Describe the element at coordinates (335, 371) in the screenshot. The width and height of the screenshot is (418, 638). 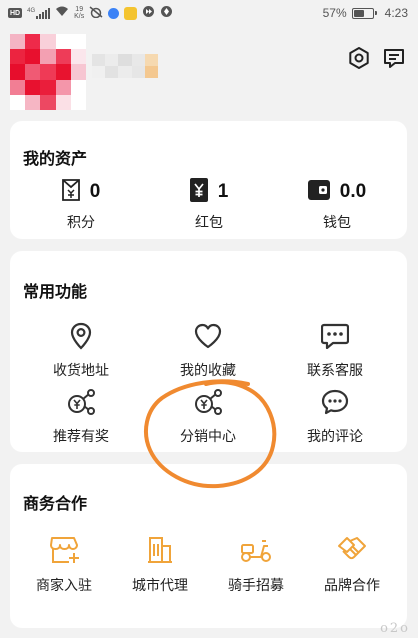
I see `customer-service-label: 联系客服` at that location.